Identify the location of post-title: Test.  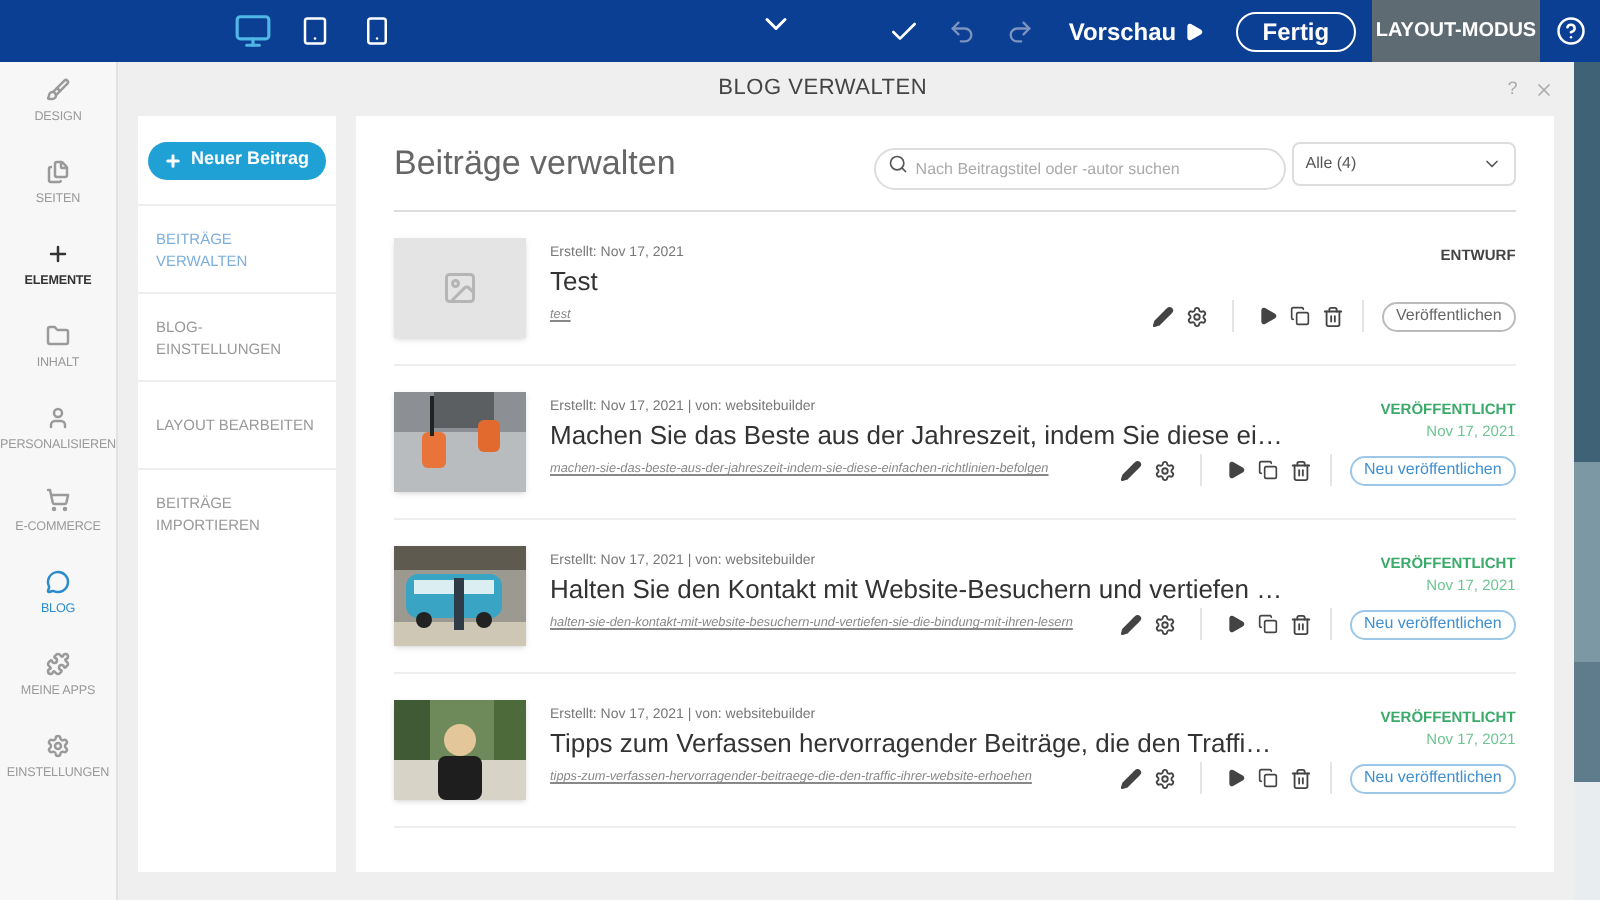
(953, 282).